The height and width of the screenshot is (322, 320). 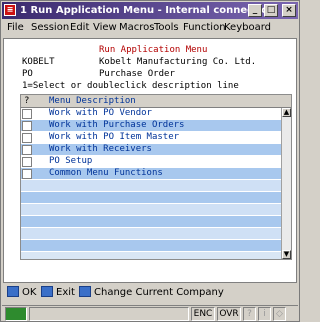 What do you see at coordinates (289, 10) in the screenshot?
I see `close-button: ×` at bounding box center [289, 10].